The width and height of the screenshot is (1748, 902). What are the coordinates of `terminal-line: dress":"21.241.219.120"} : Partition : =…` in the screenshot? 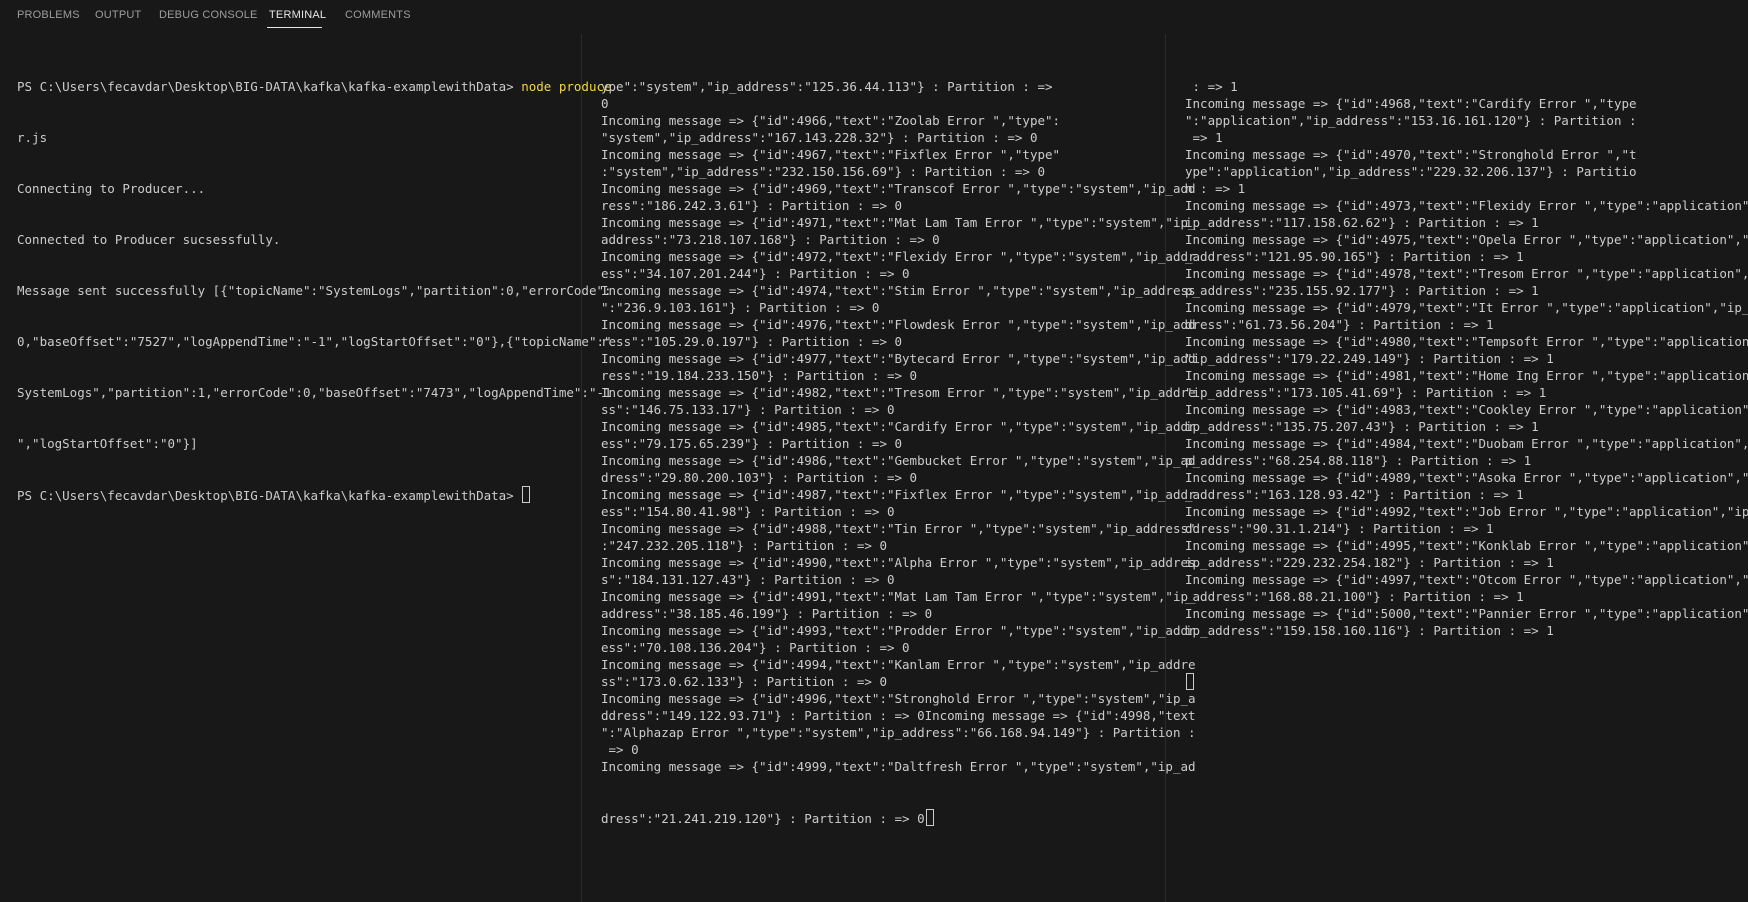 It's located at (898, 817).